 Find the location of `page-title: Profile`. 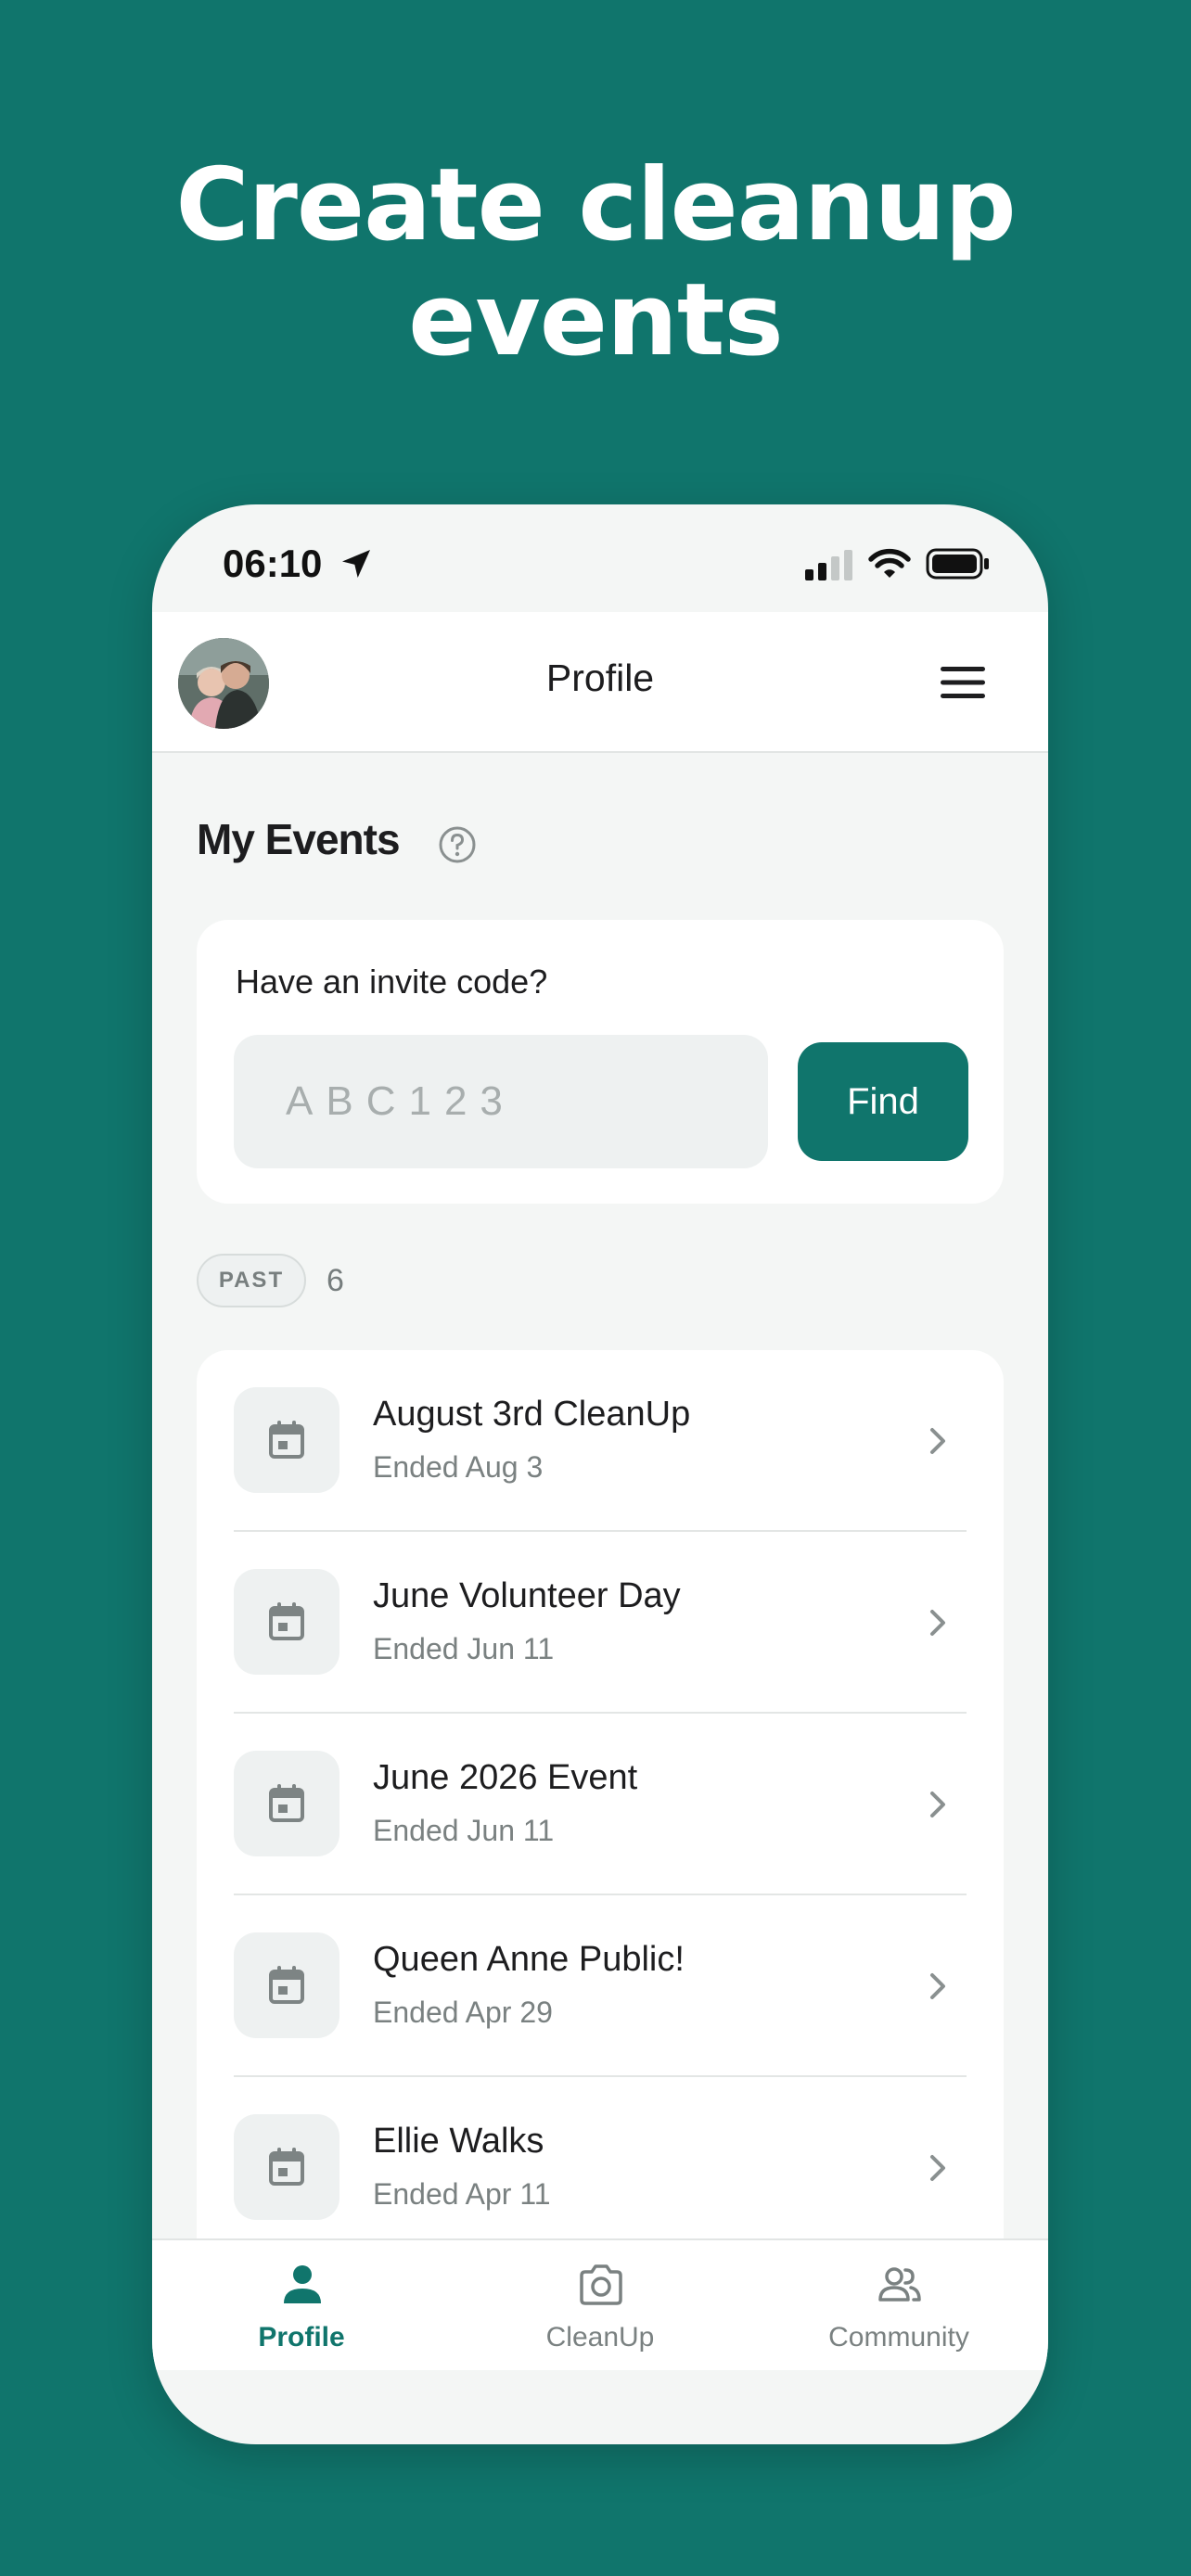

page-title: Profile is located at coordinates (600, 678).